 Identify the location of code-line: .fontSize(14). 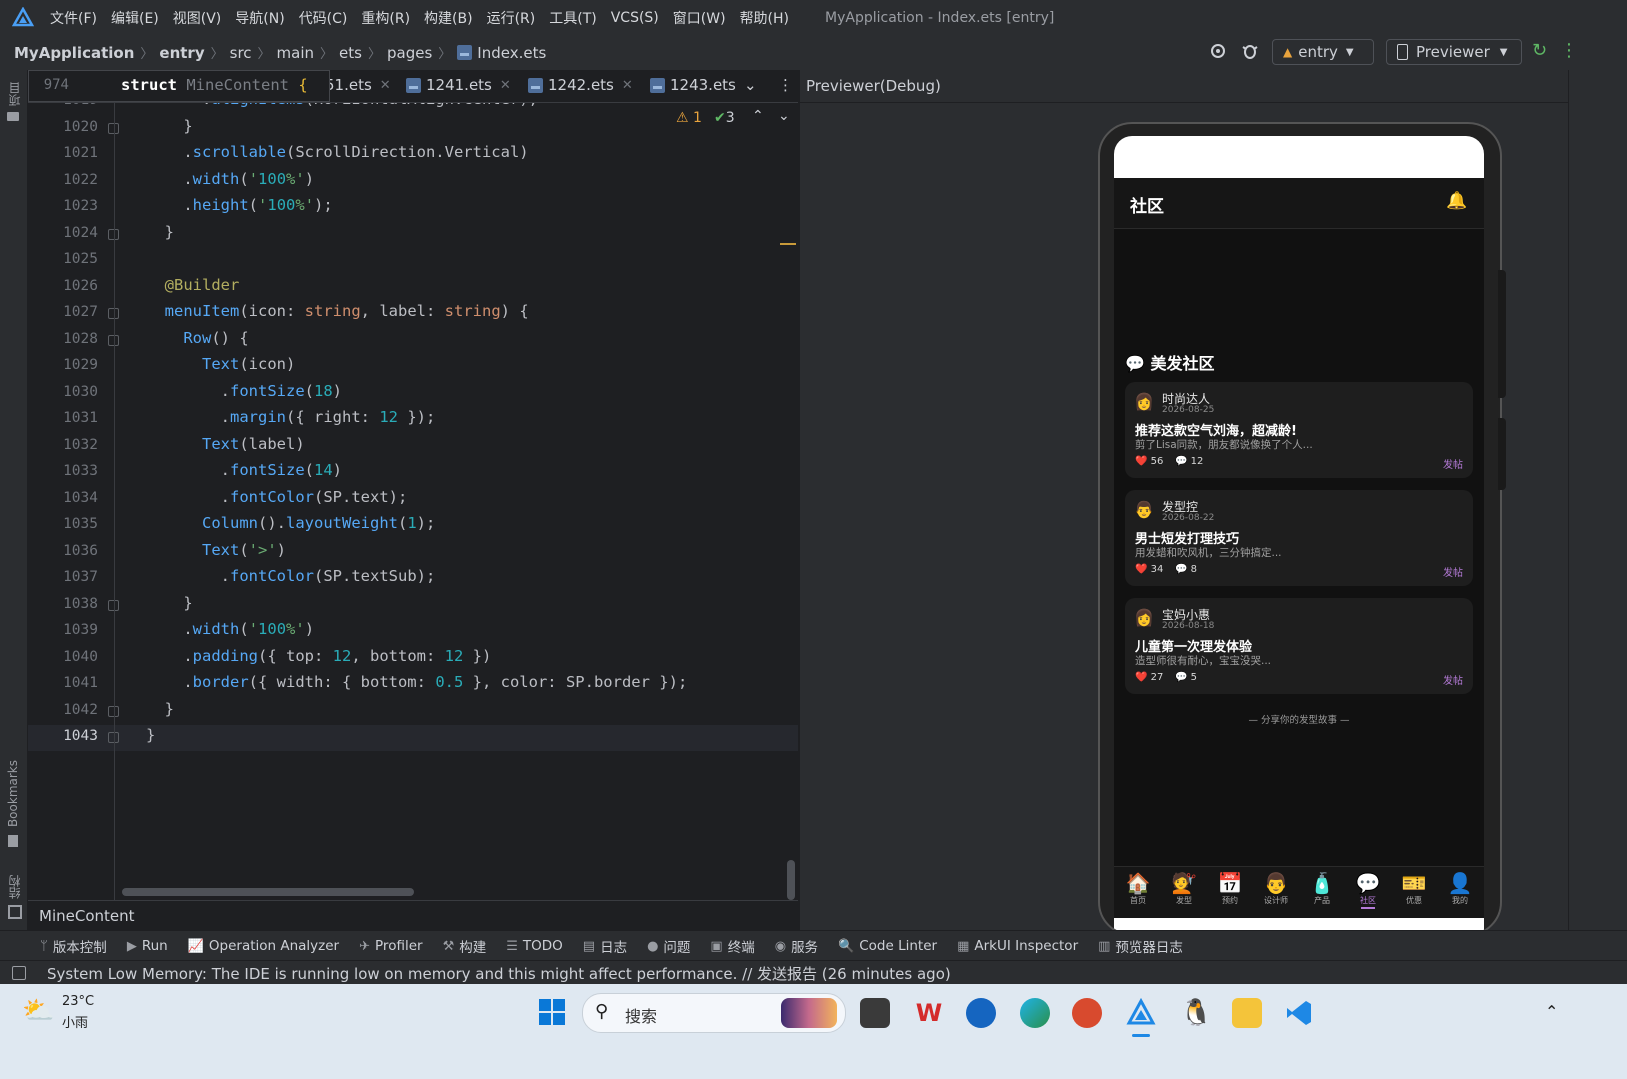
(244, 470).